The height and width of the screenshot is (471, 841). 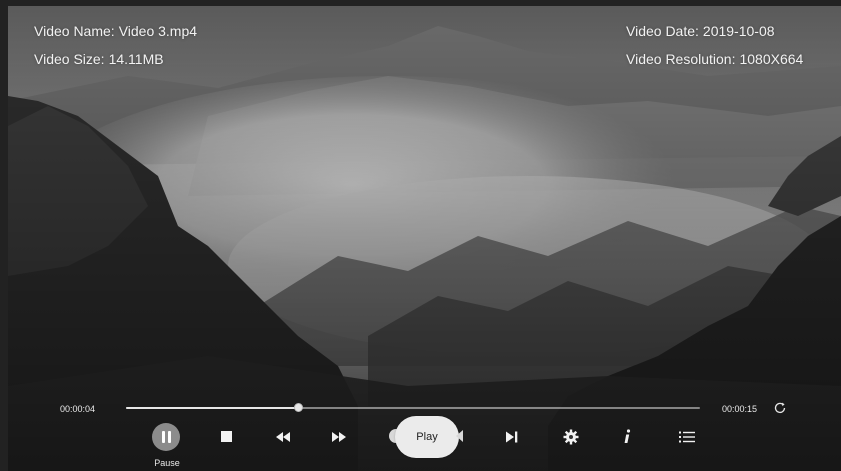 I want to click on video-size-label: Video Size:, so click(x=69, y=59).